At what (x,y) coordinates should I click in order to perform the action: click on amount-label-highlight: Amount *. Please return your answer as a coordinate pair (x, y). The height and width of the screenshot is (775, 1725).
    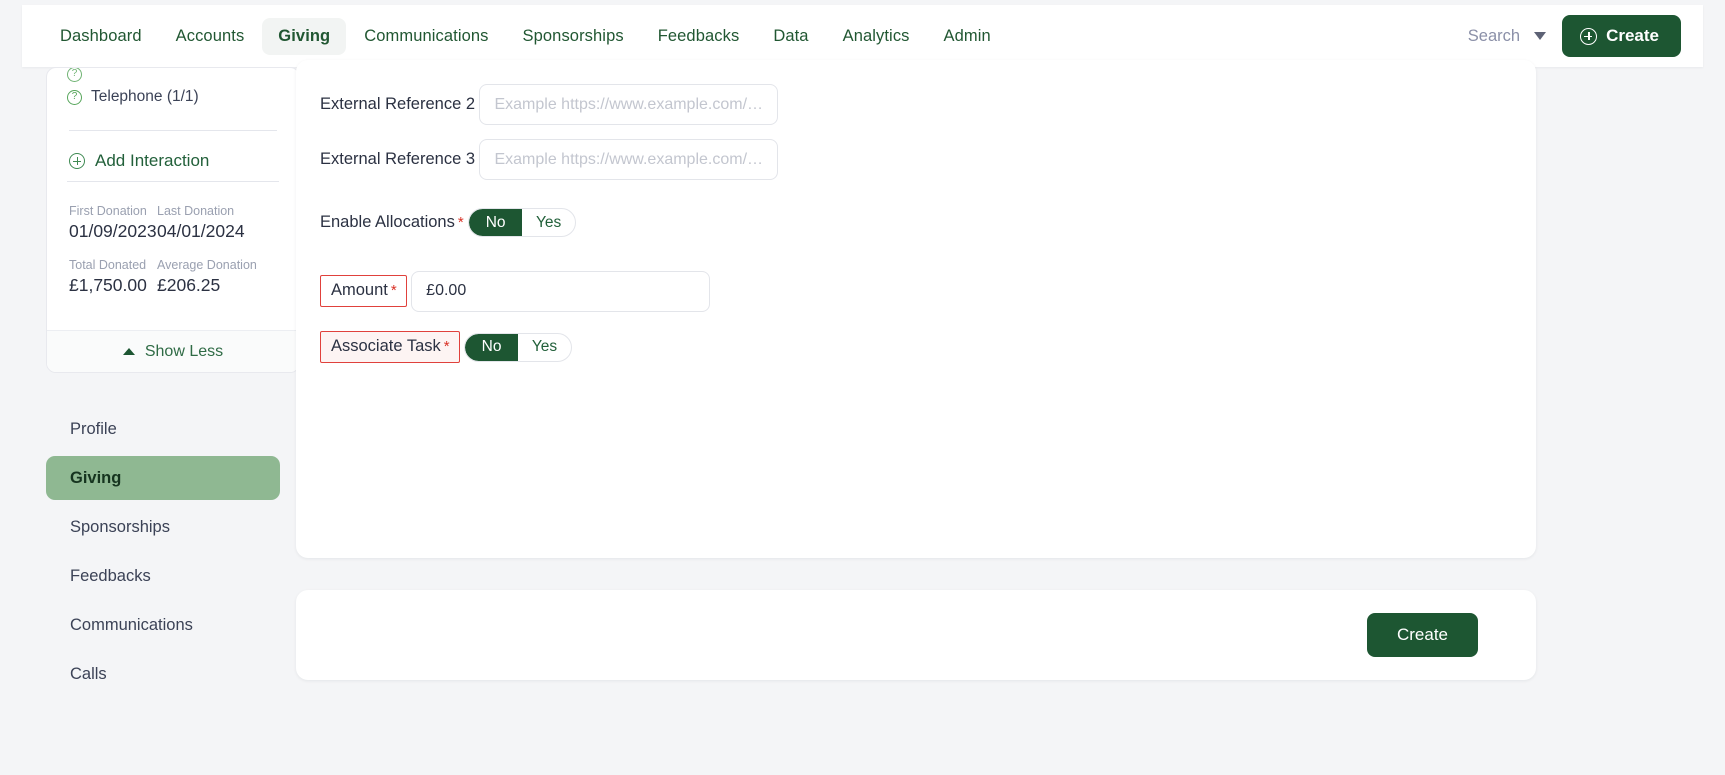
    Looking at the image, I should click on (363, 291).